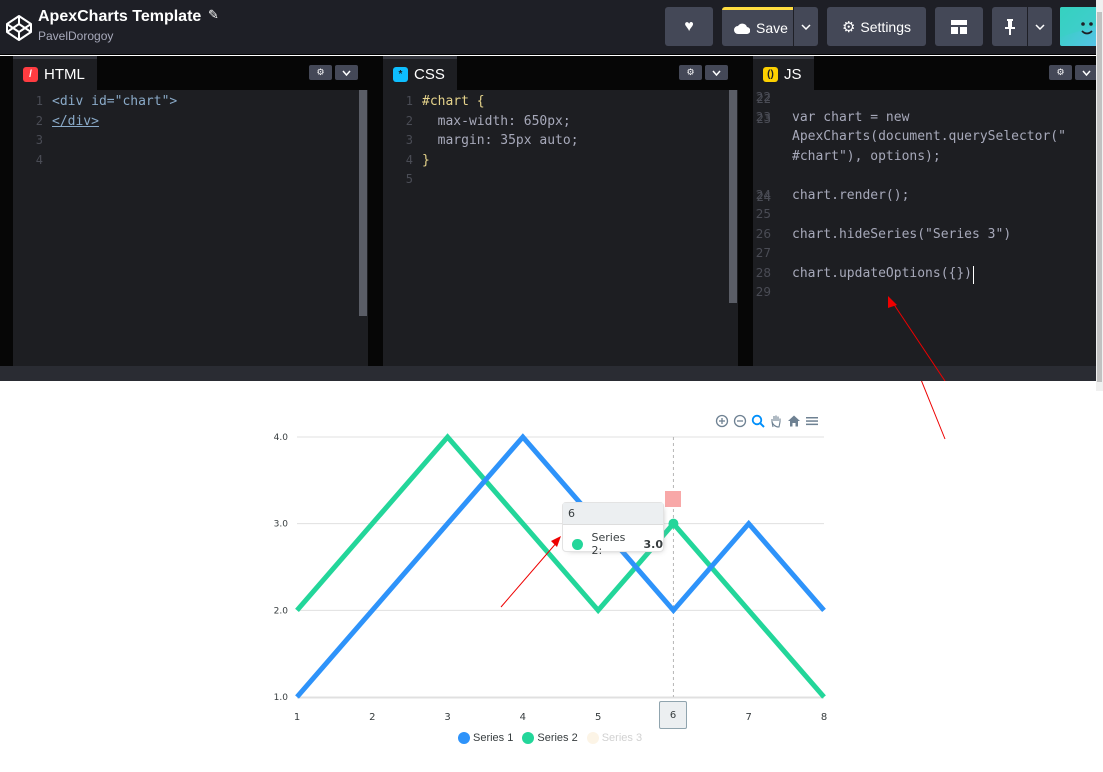 Image resolution: width=1103 pixels, height=772 pixels. What do you see at coordinates (447, 717) in the screenshot?
I see `x-tick-label: 3` at bounding box center [447, 717].